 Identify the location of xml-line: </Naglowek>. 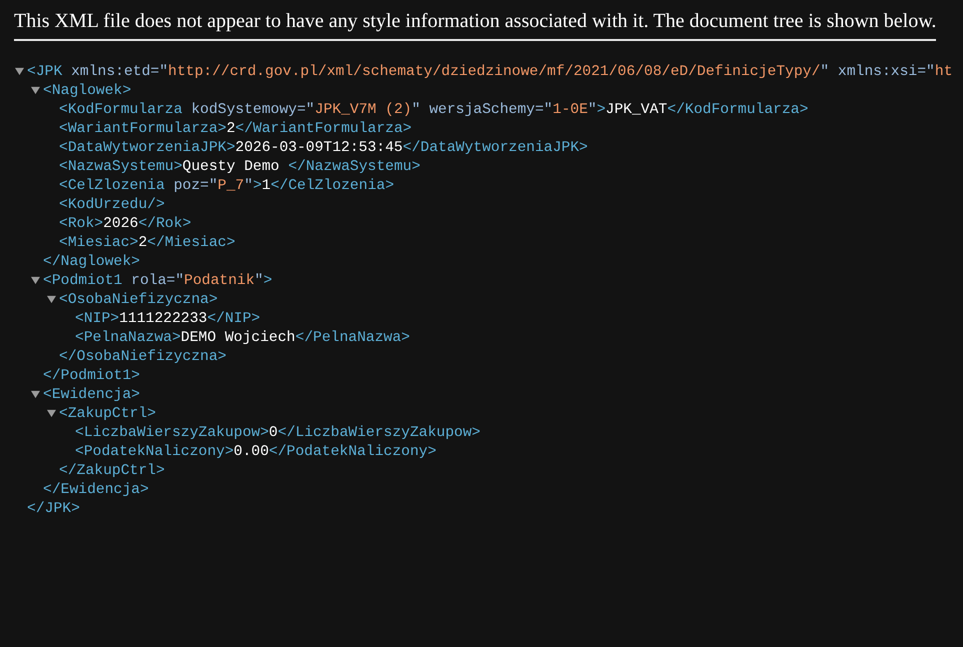
(91, 262).